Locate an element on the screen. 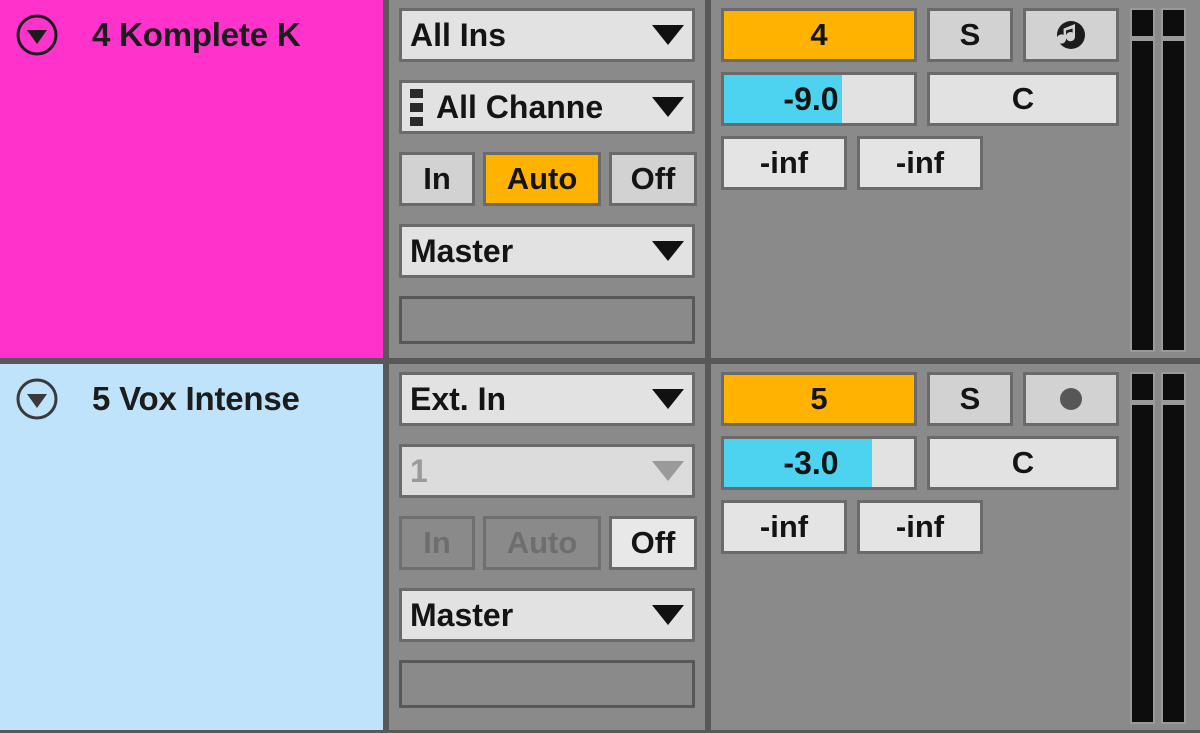 The image size is (1200, 733). midi-dots-icon is located at coordinates (417, 107).